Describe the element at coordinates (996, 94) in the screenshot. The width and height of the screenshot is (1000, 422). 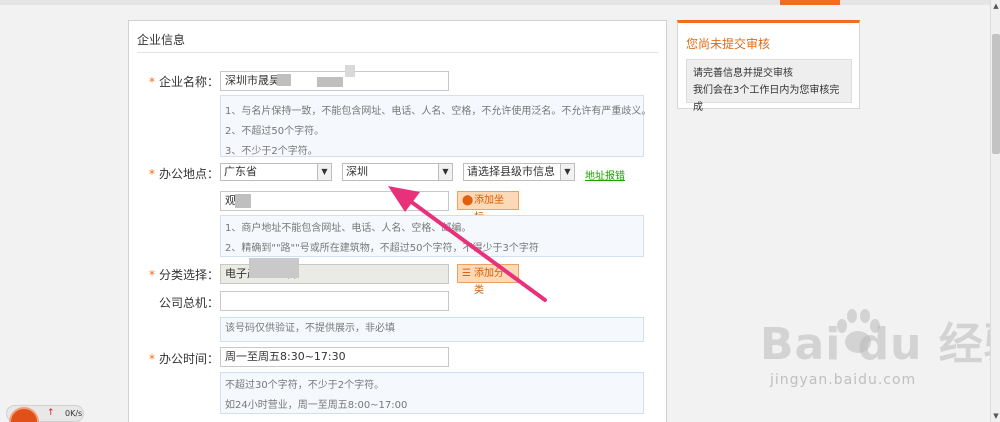
I see `scroll-thumb` at that location.